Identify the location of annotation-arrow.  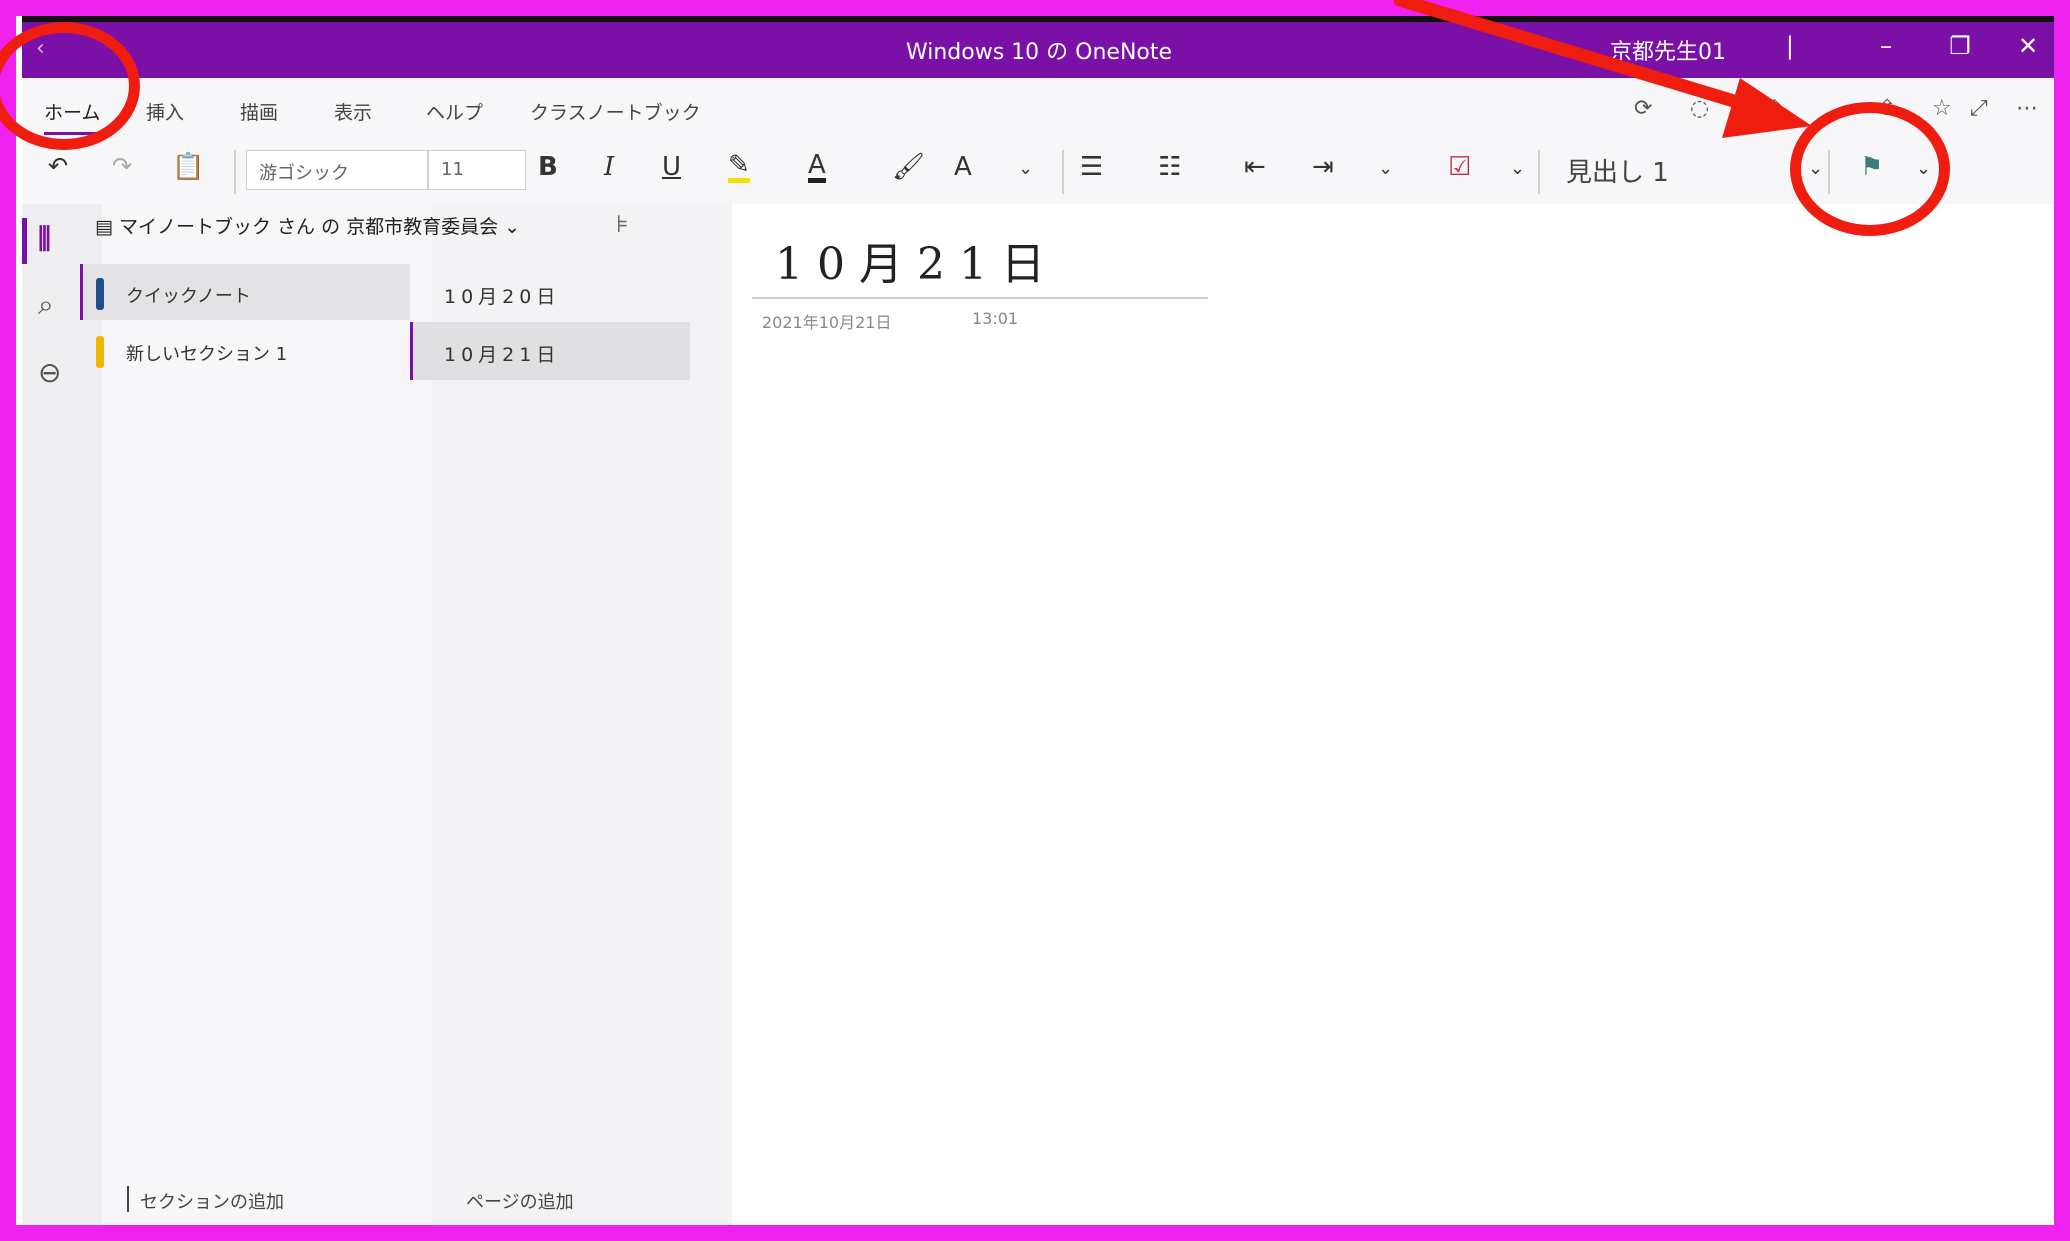
(1602, 69).